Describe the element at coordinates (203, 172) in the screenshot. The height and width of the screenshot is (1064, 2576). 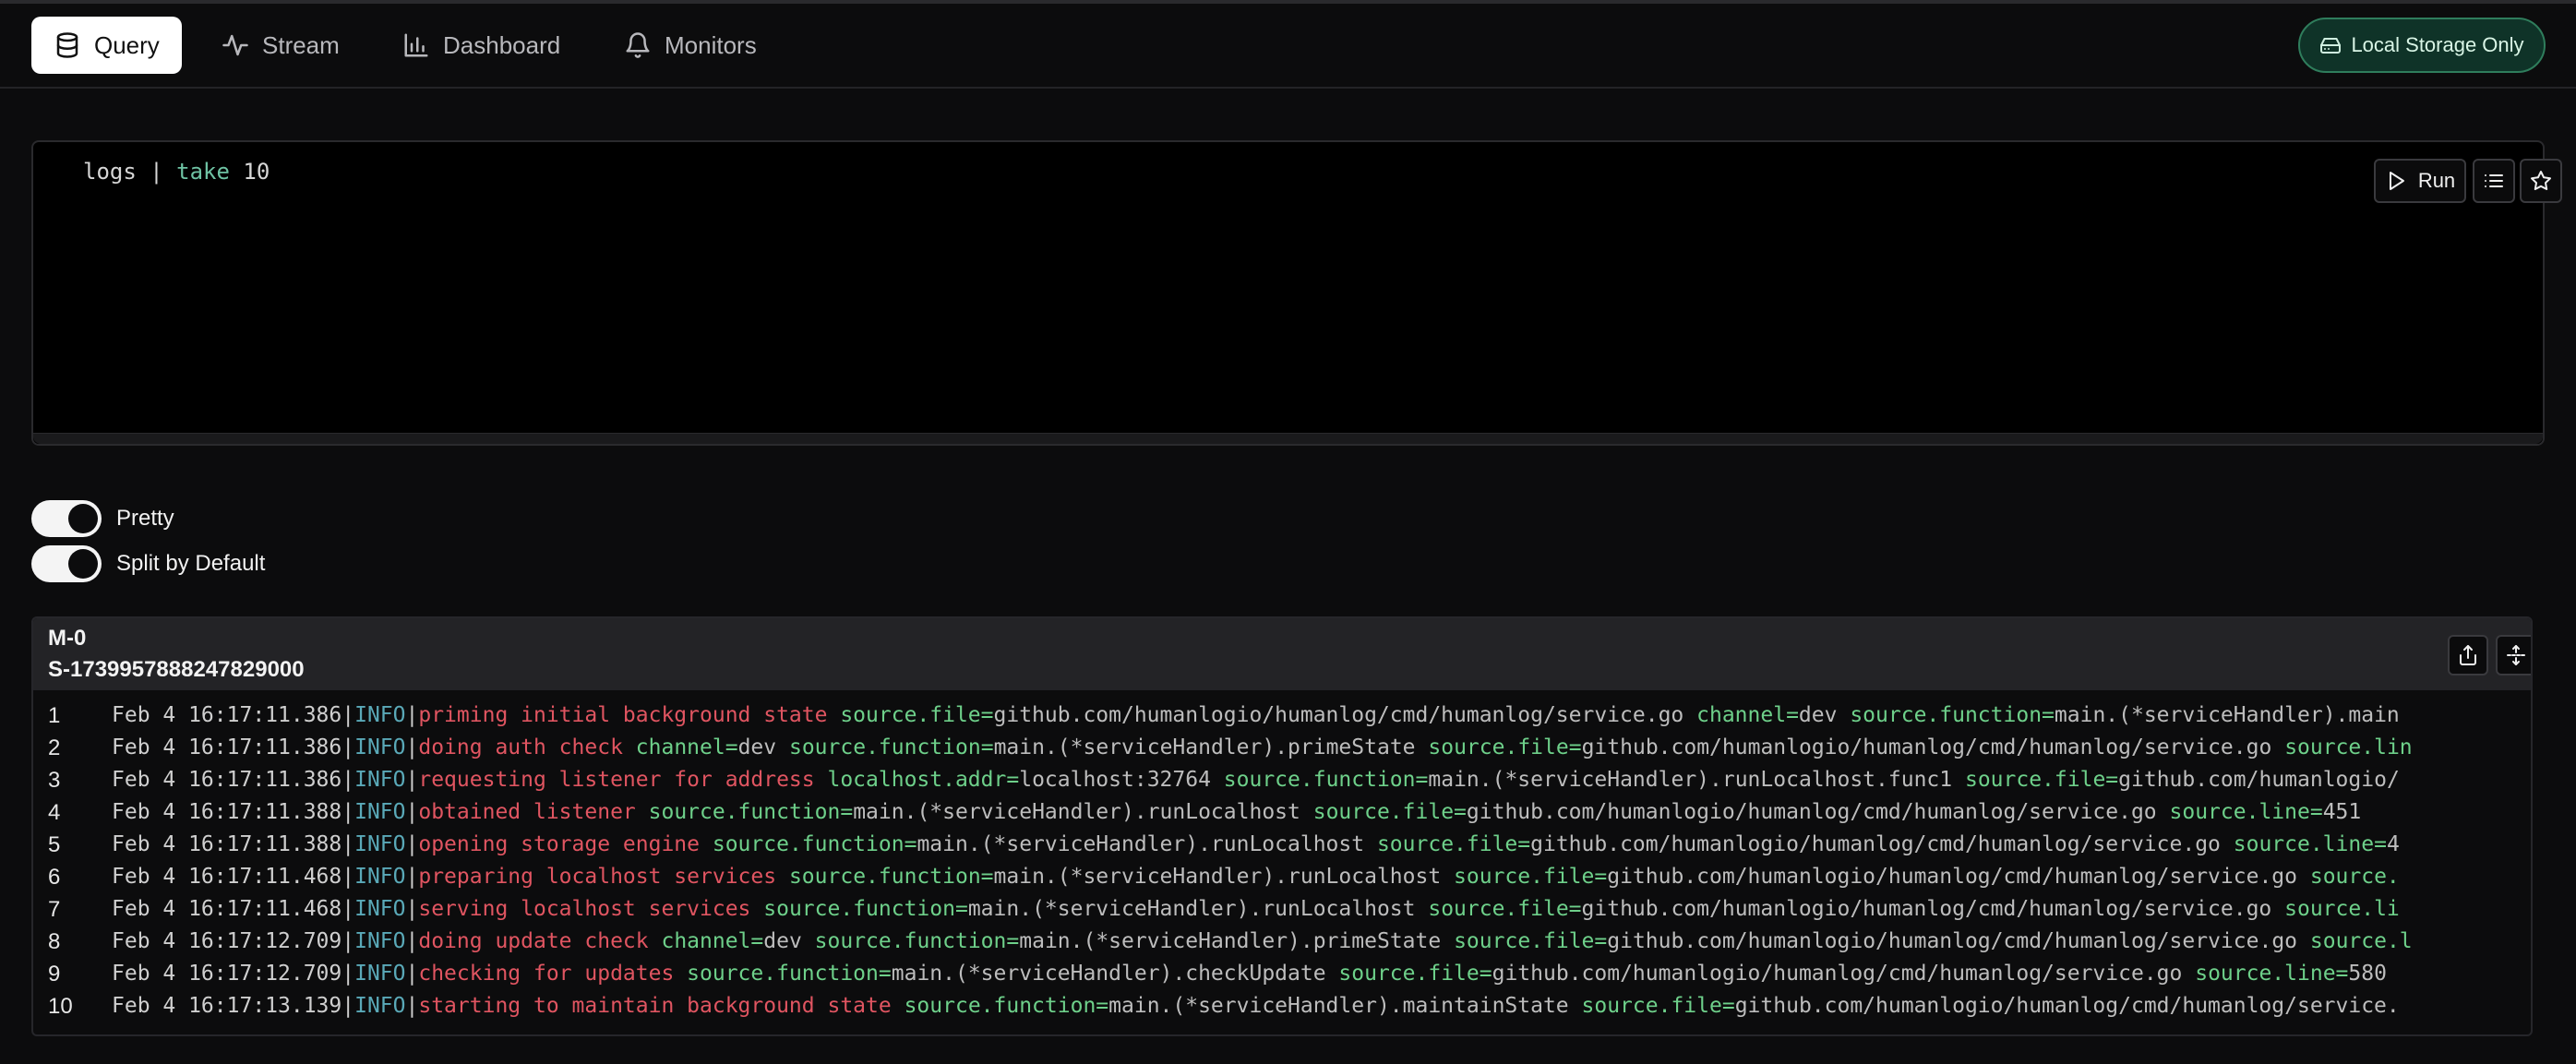
I see `query-keyword: take` at that location.